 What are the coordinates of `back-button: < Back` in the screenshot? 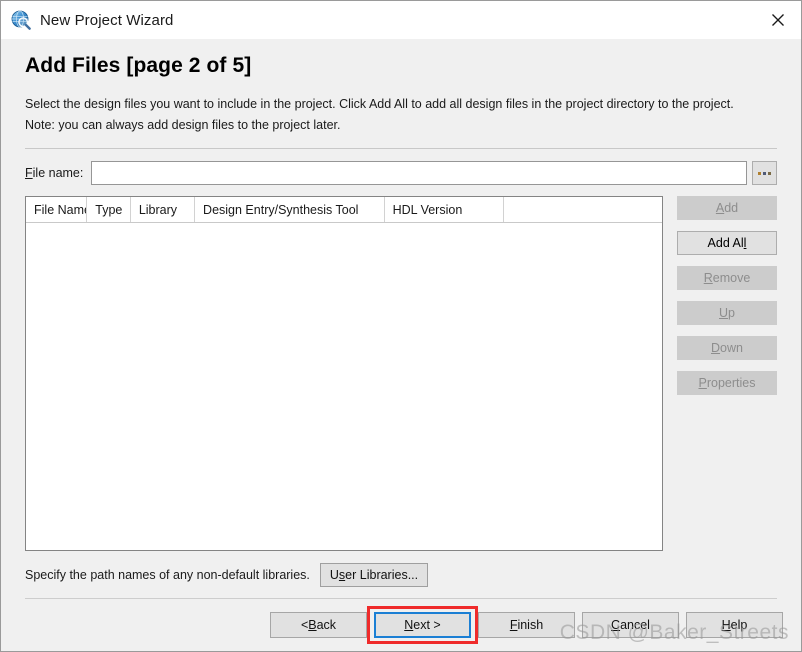 It's located at (318, 625).